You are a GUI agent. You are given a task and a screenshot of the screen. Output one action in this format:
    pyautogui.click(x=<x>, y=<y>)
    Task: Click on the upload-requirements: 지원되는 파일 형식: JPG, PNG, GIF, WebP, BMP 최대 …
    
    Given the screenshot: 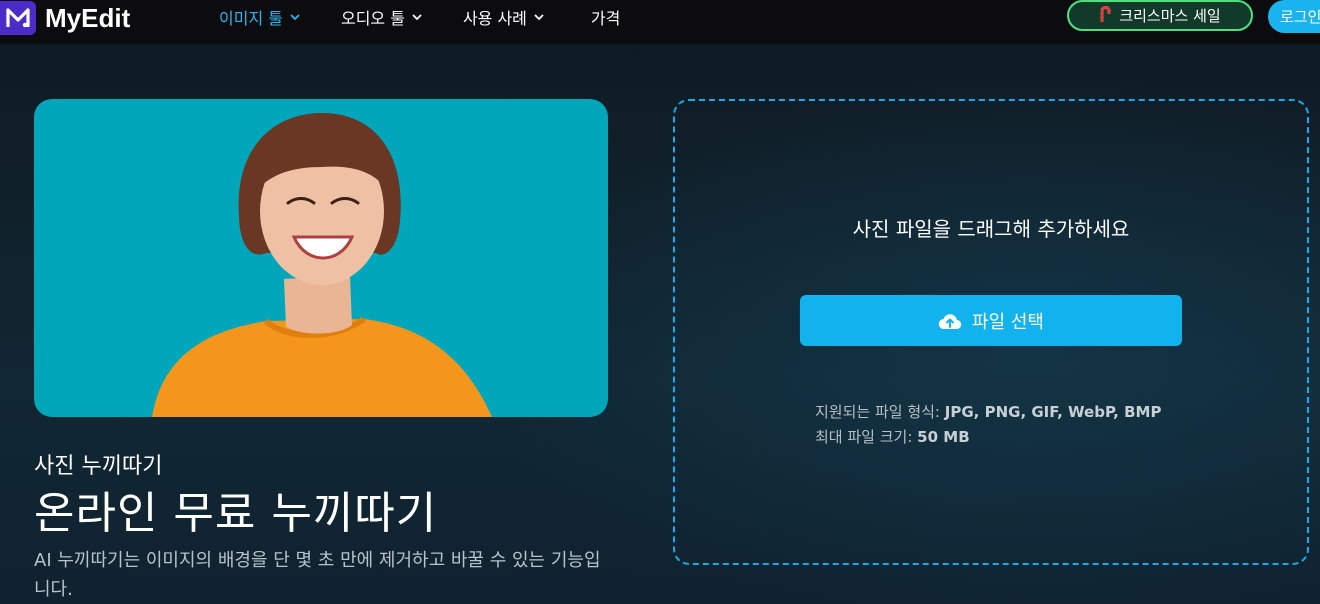 What is the action you would take?
    pyautogui.click(x=988, y=425)
    